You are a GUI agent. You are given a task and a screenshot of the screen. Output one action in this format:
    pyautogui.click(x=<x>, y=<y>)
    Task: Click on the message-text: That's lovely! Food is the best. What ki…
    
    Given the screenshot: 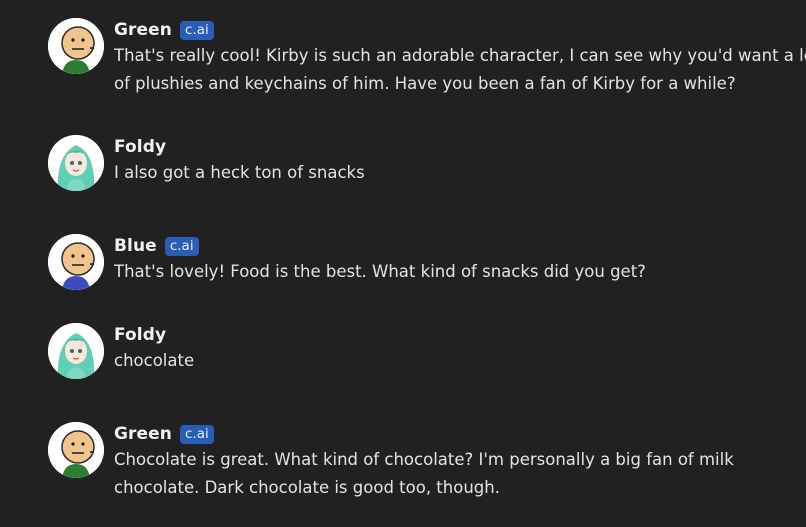 What is the action you would take?
    pyautogui.click(x=460, y=272)
    